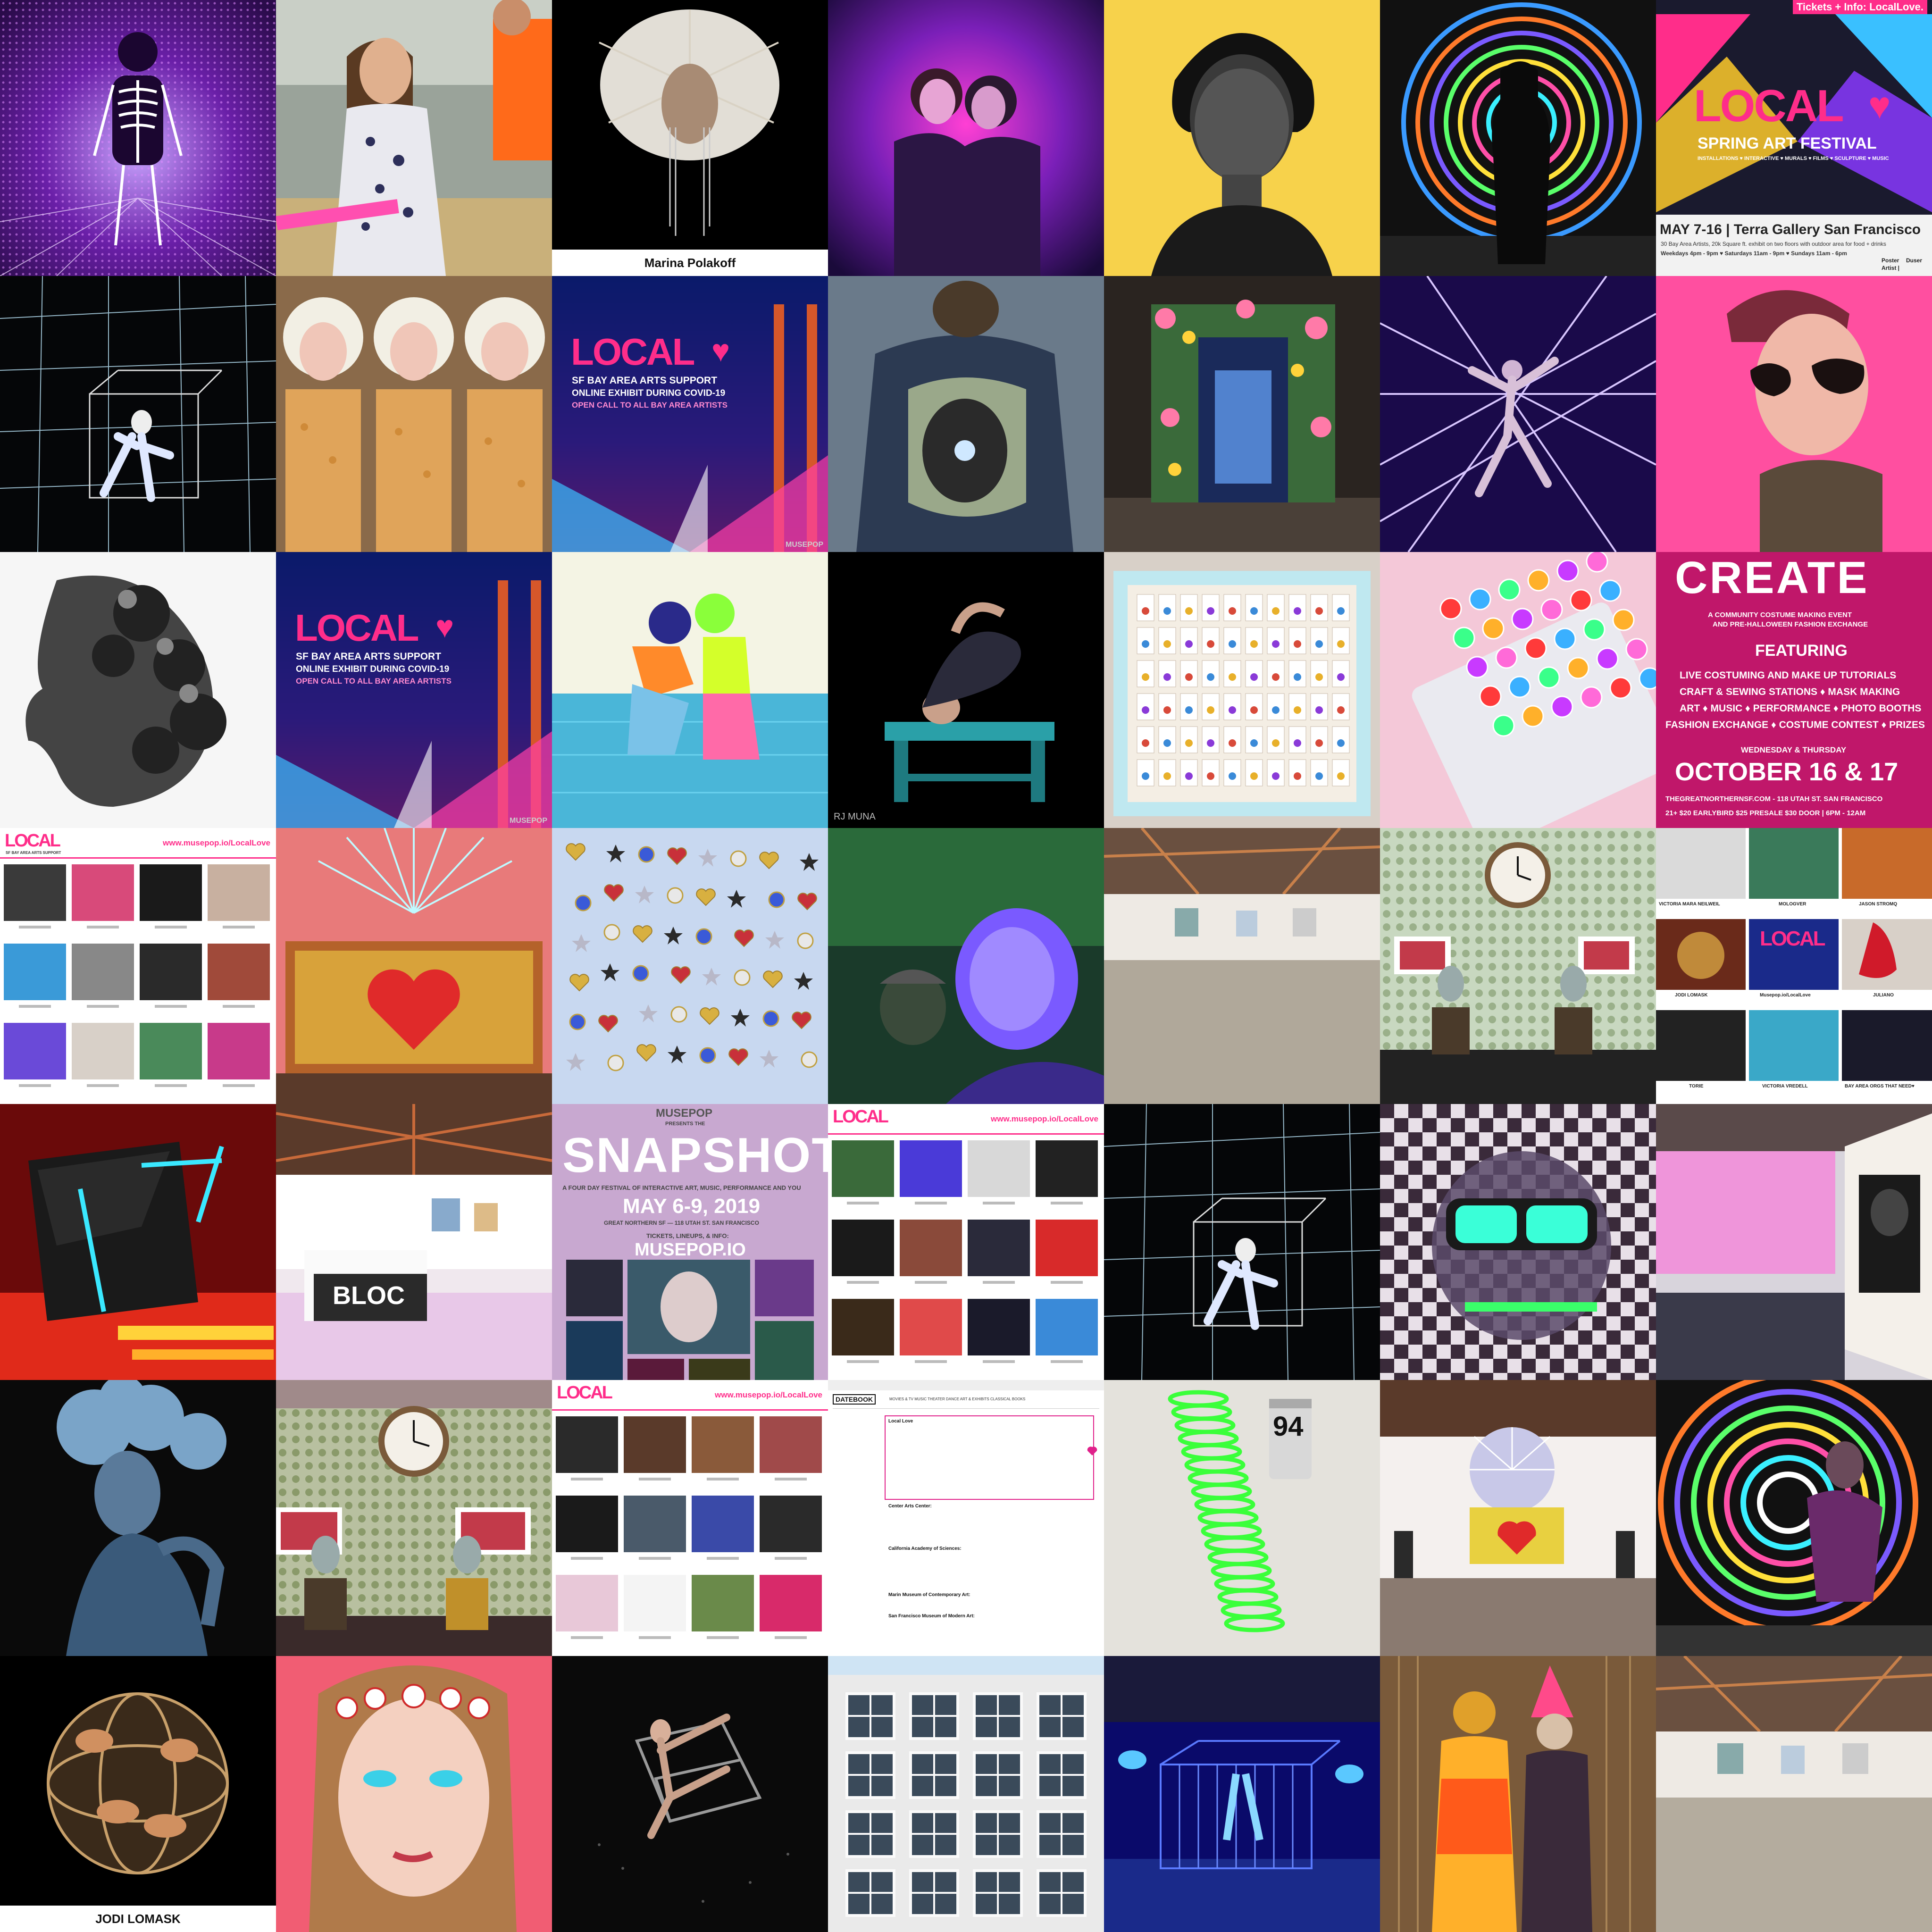 This screenshot has width=1932, height=1932. I want to click on artist-caption-6: JULIANO, so click(1883, 995).